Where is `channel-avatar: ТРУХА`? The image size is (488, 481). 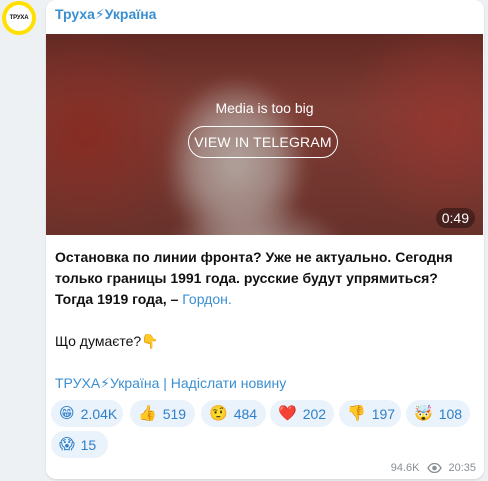 channel-avatar: ТРУХА is located at coordinates (19, 18).